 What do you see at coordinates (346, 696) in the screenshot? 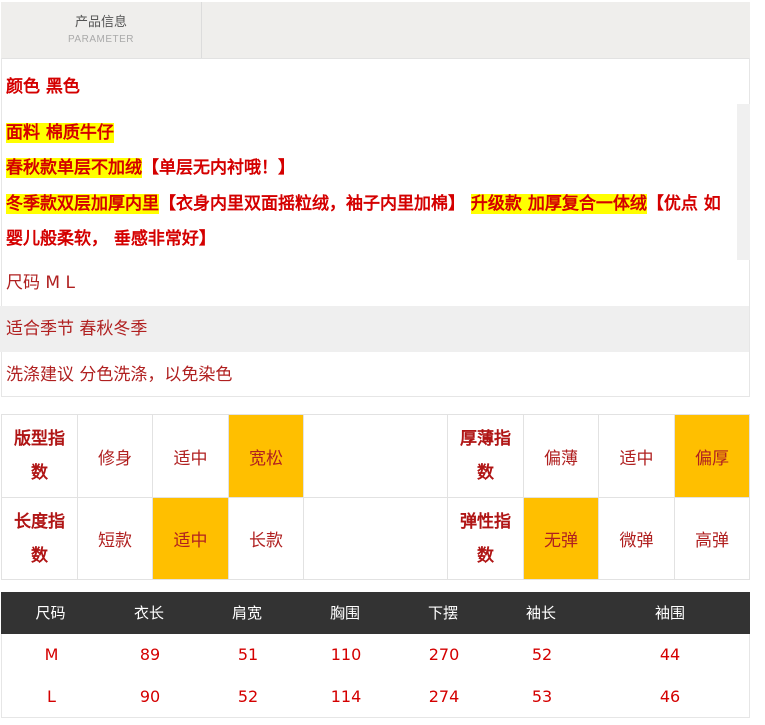
I see `table-cell: 114` at bounding box center [346, 696].